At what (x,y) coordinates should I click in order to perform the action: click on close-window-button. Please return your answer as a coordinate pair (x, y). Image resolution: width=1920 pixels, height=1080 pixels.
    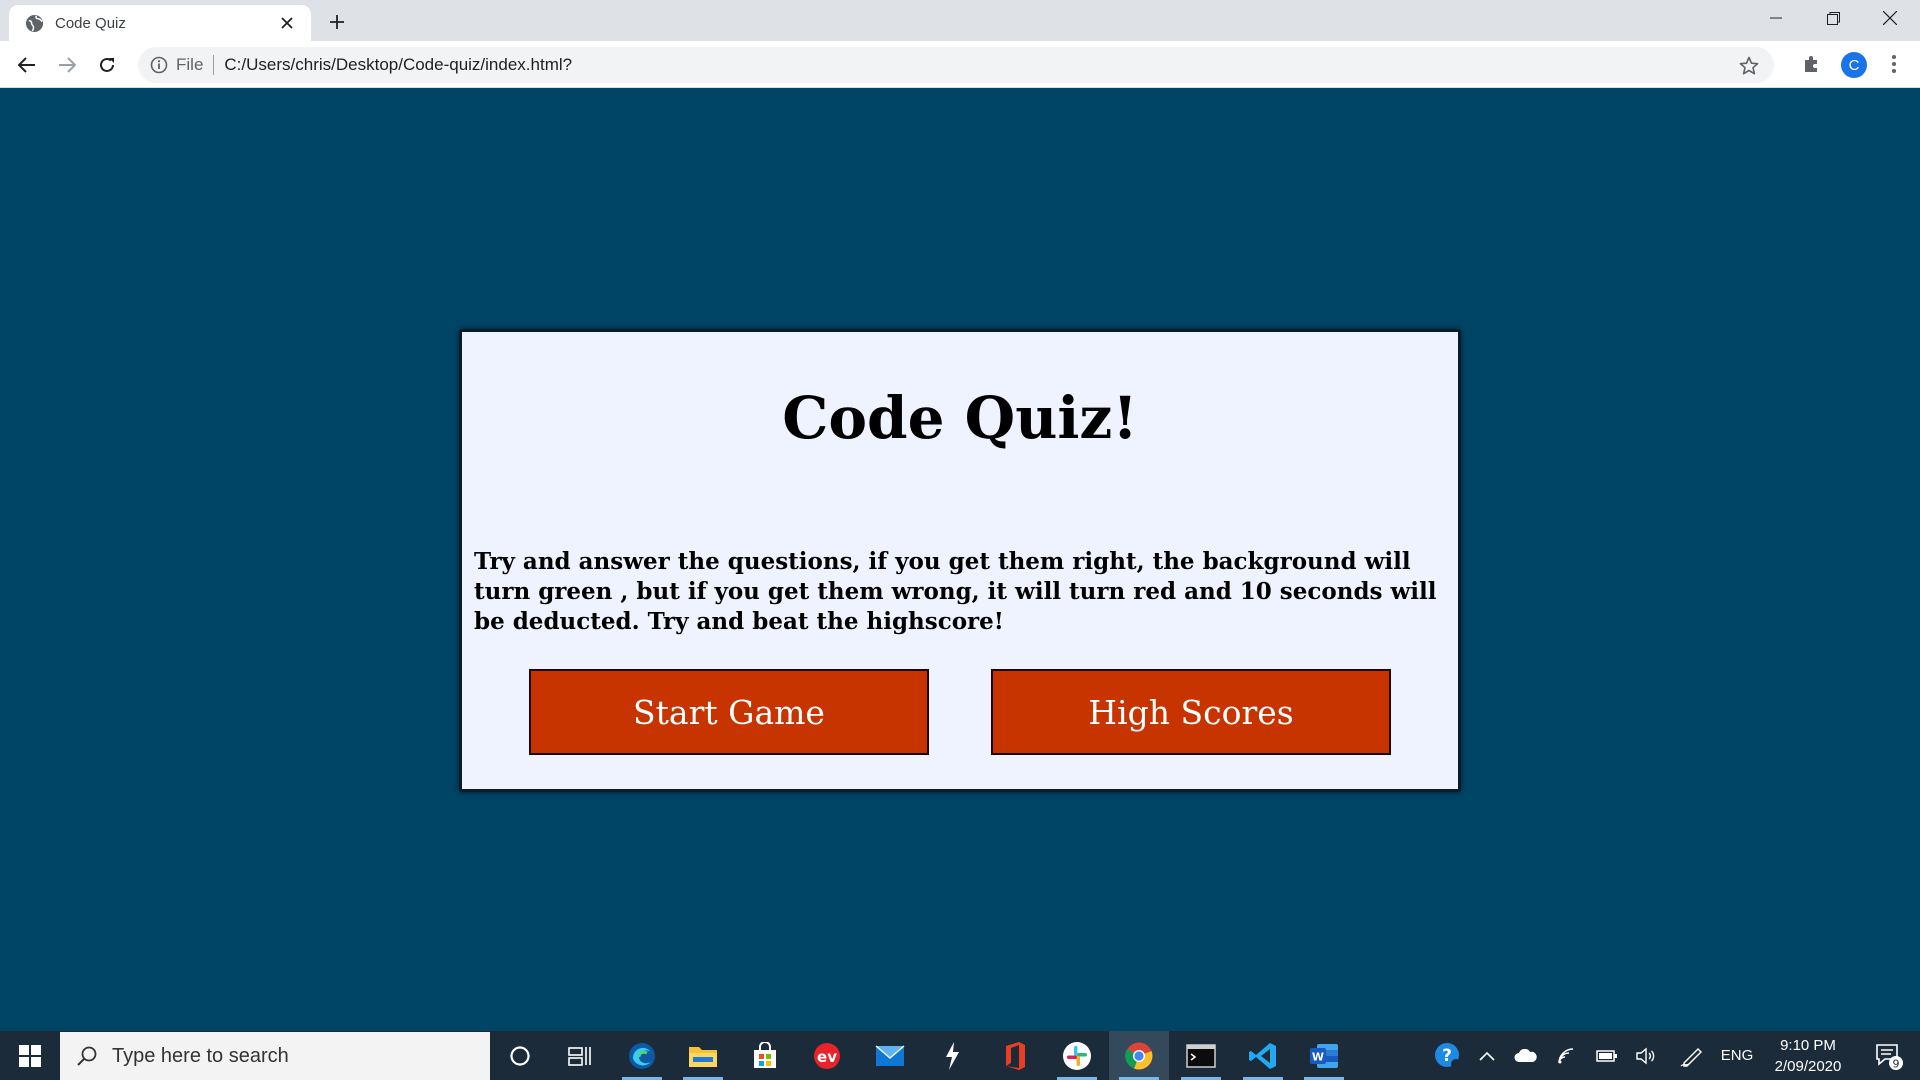
    Looking at the image, I should click on (1890, 18).